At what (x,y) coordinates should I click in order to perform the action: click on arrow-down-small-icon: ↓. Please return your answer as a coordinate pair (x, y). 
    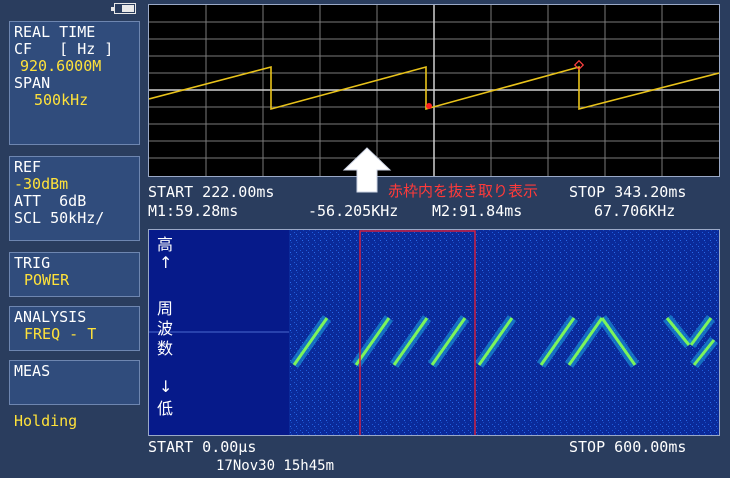
    Looking at the image, I should click on (166, 386).